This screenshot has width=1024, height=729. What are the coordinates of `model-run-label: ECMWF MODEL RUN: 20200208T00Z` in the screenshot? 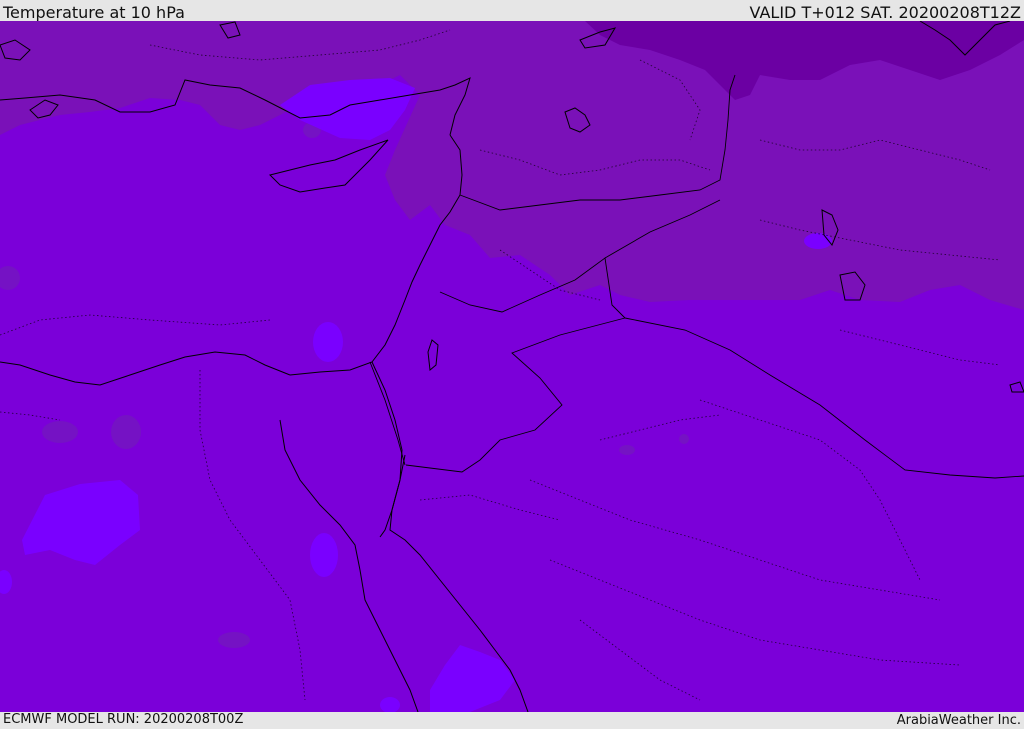 It's located at (123, 719).